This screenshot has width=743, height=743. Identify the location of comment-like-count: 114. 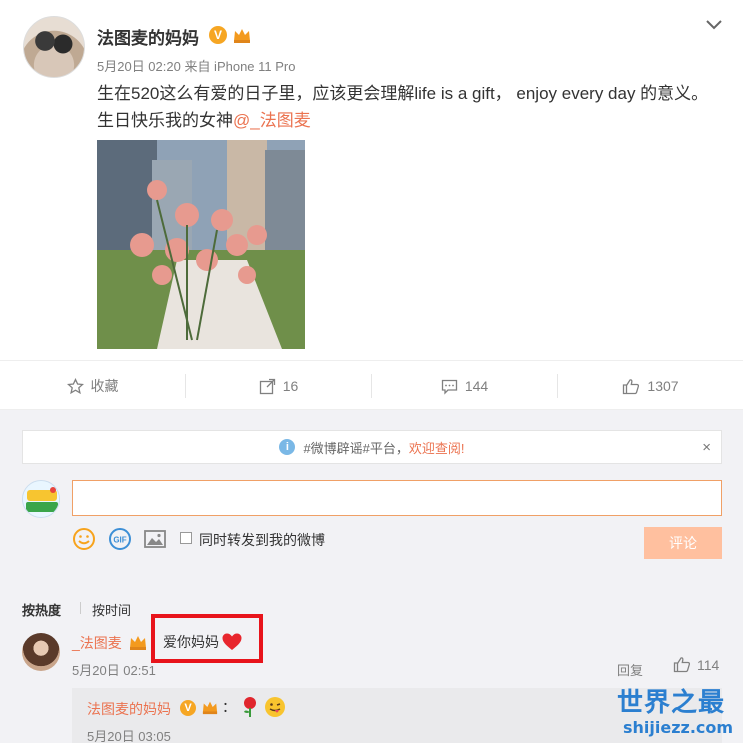
(708, 664).